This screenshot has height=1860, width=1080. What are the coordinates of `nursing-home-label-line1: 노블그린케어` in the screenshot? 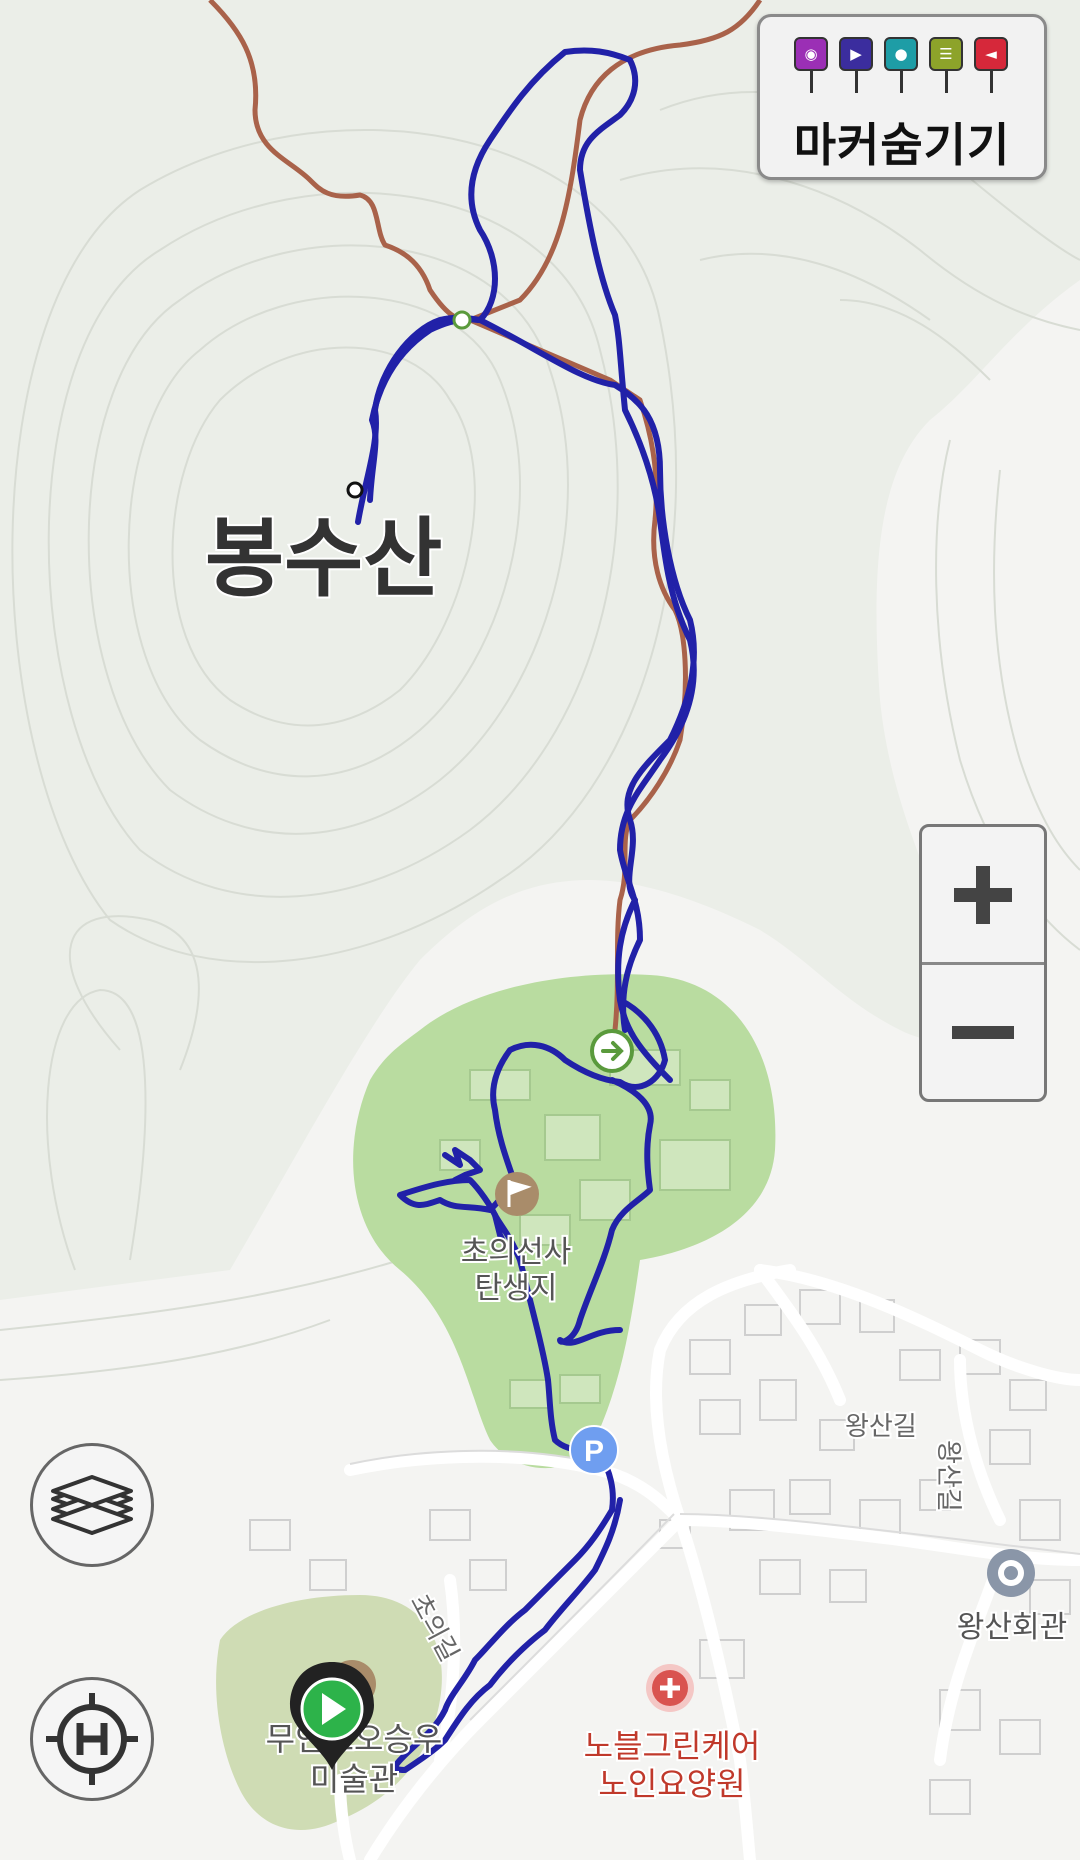 It's located at (672, 1746).